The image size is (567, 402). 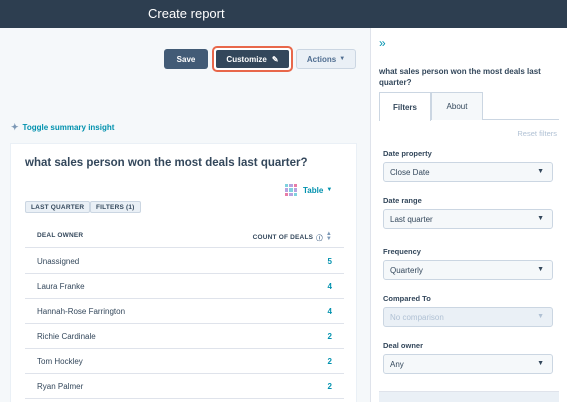 What do you see at coordinates (184, 286) in the screenshot?
I see `table-row: Laura Franke 4` at bounding box center [184, 286].